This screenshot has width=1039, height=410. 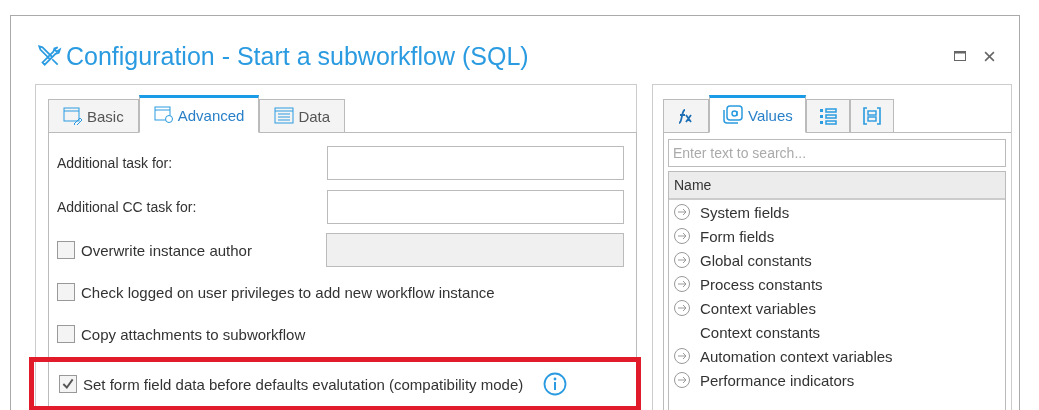 What do you see at coordinates (796, 356) in the screenshot?
I see `tree-item: Automation context variables` at bounding box center [796, 356].